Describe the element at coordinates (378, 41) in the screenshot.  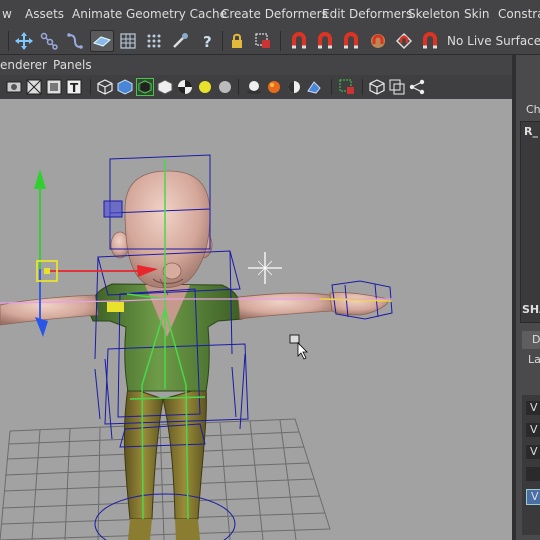
I see `snap-view-icon` at that location.